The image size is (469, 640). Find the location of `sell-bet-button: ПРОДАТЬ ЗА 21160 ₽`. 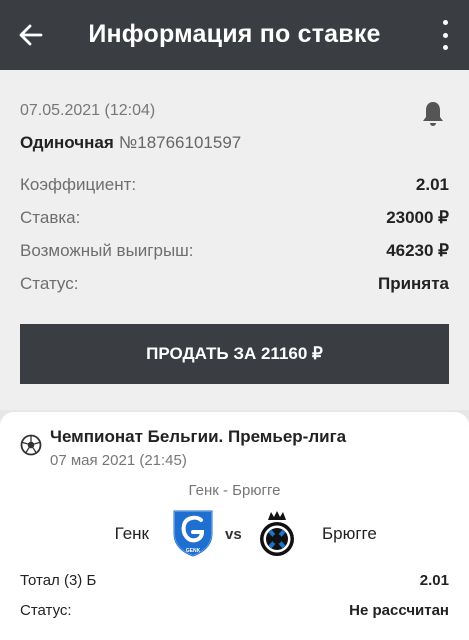

sell-bet-button: ПРОДАТЬ ЗА 21160 ₽ is located at coordinates (234, 354).